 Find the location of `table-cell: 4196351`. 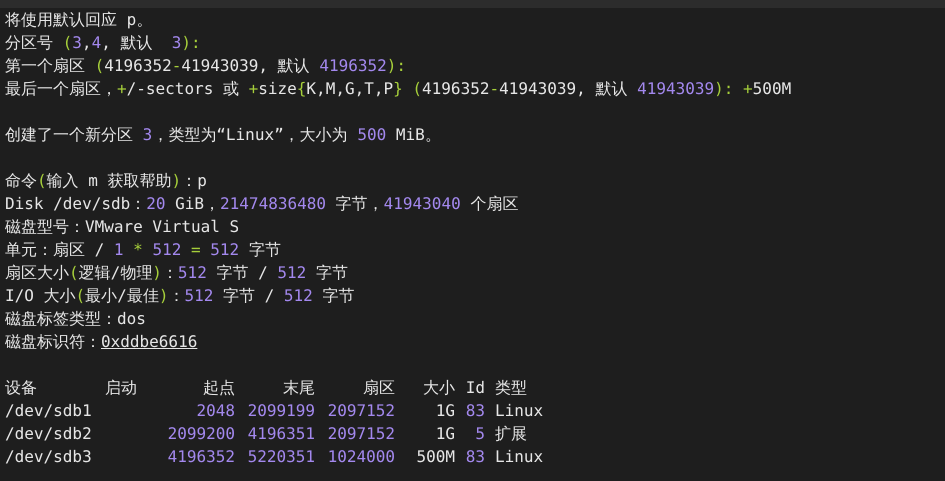

table-cell: 4196351 is located at coordinates (281, 433).